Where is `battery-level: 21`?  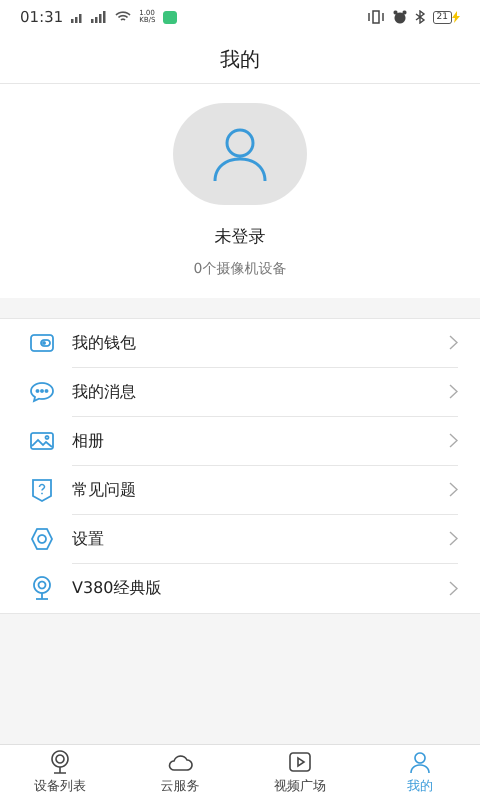
battery-level: 21 is located at coordinates (442, 17).